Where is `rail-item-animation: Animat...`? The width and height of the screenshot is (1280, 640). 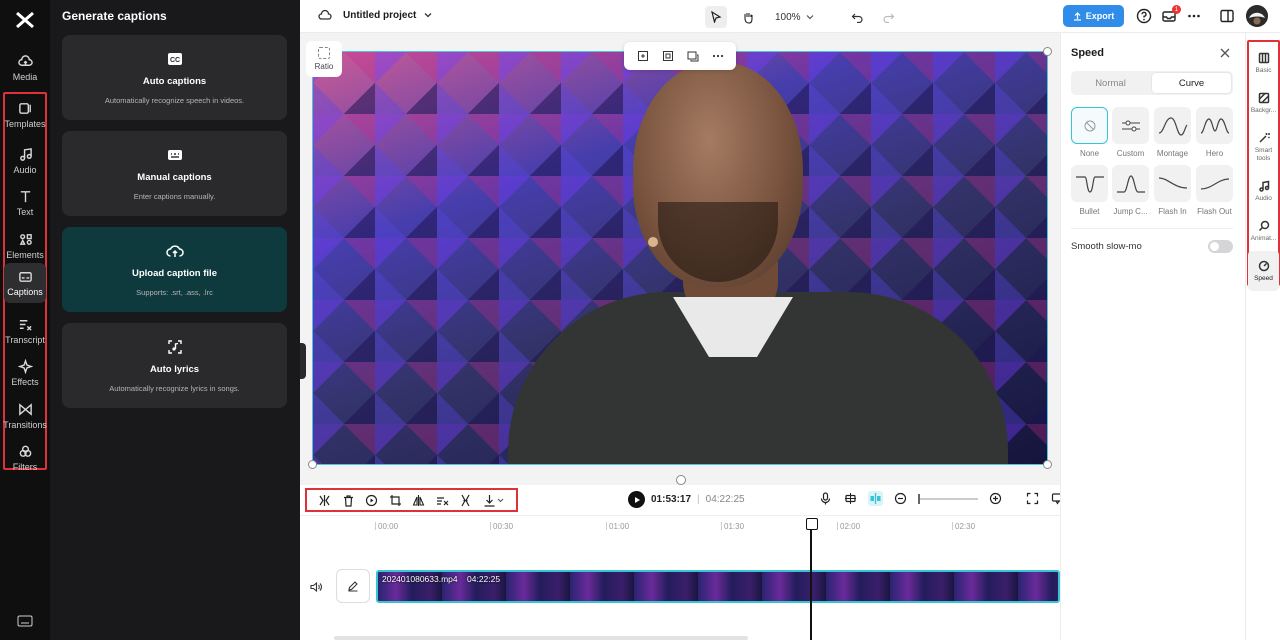 rail-item-animation: Animat... is located at coordinates (1263, 231).